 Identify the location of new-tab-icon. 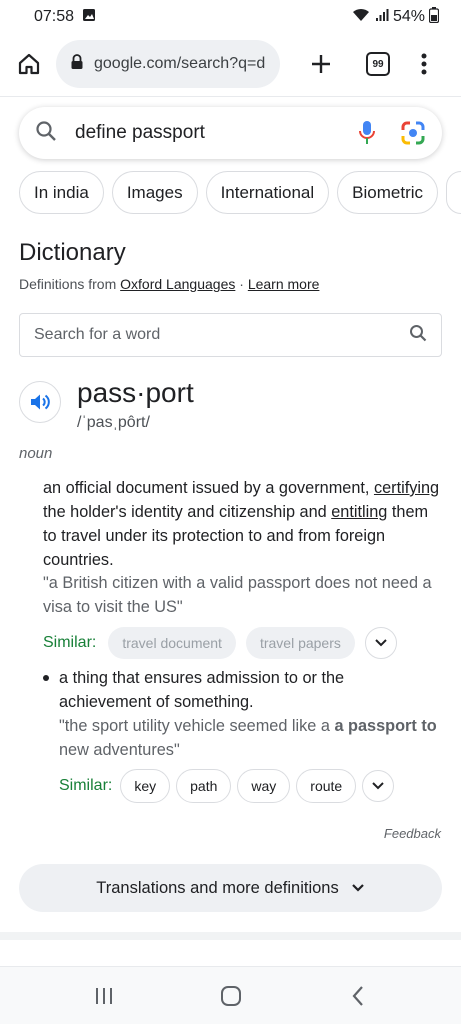
(321, 64).